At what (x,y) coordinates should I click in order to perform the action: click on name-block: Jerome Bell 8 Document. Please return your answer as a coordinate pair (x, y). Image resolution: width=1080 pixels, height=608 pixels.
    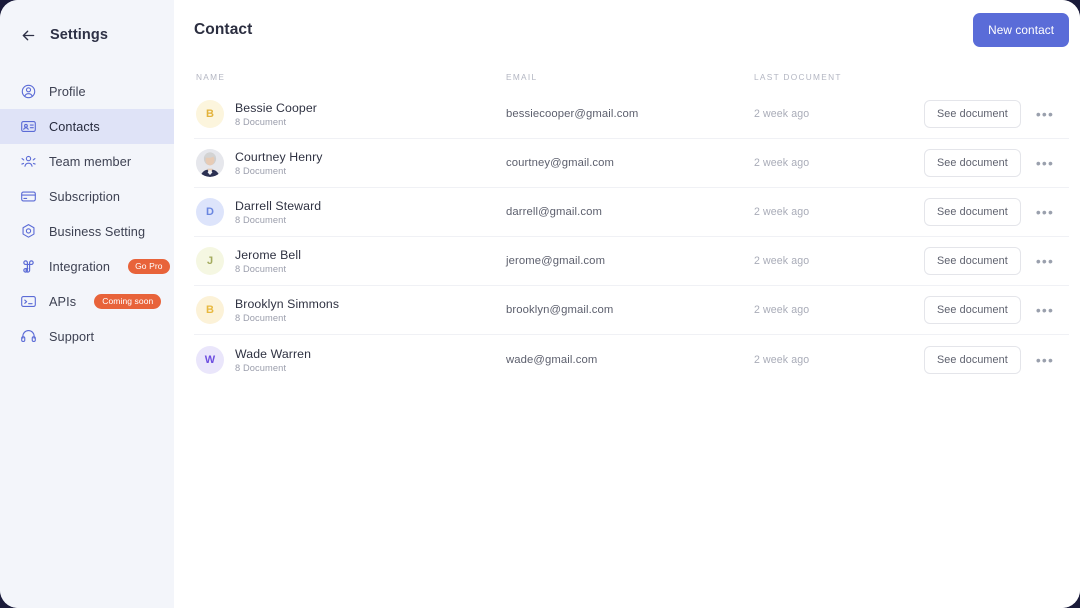
    Looking at the image, I should click on (268, 261).